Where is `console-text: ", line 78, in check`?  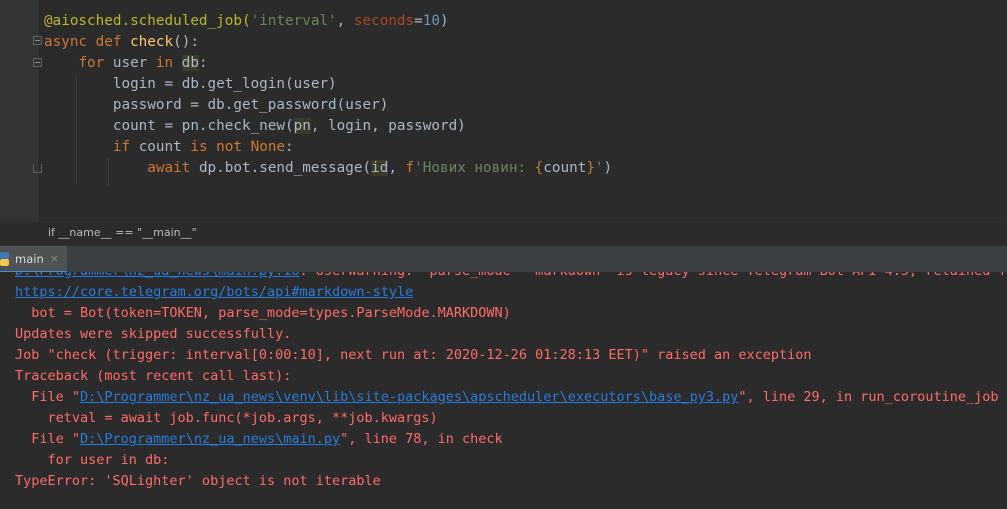
console-text: ", line 78, in check is located at coordinates (421, 439).